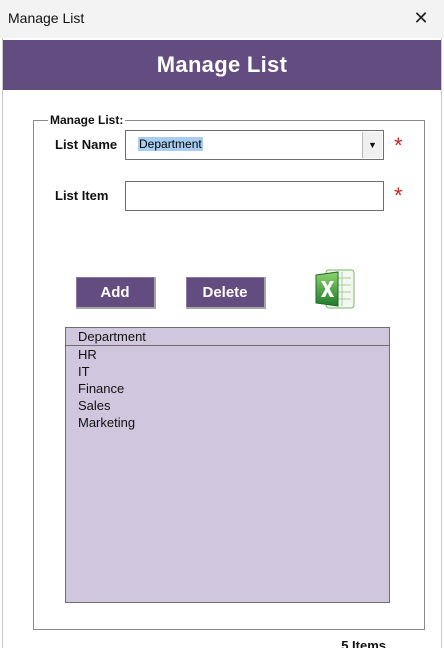 Image resolution: width=444 pixels, height=648 pixels. What do you see at coordinates (421, 18) in the screenshot?
I see `close-icon: ✕` at bounding box center [421, 18].